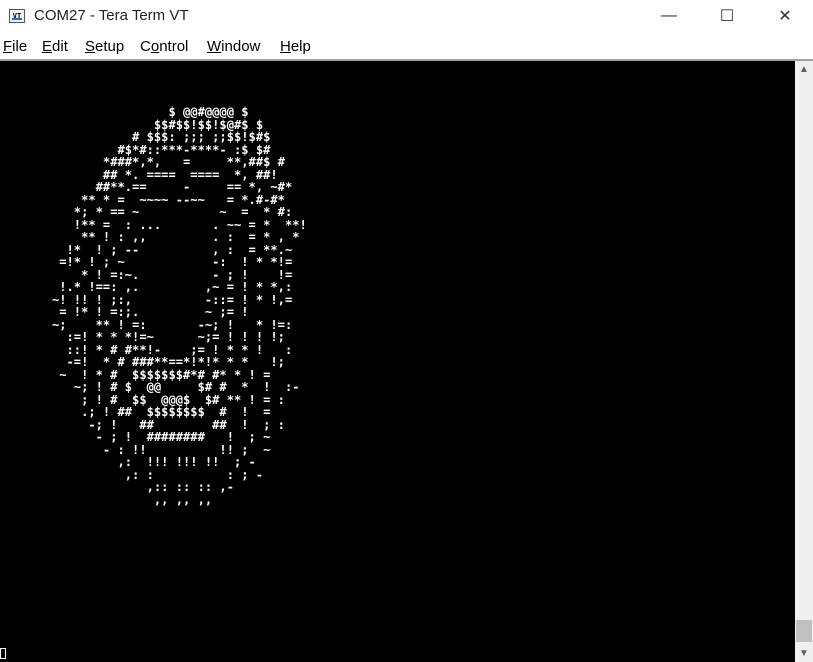 The image size is (813, 662). I want to click on menu-help-label: elp, so click(300, 46).